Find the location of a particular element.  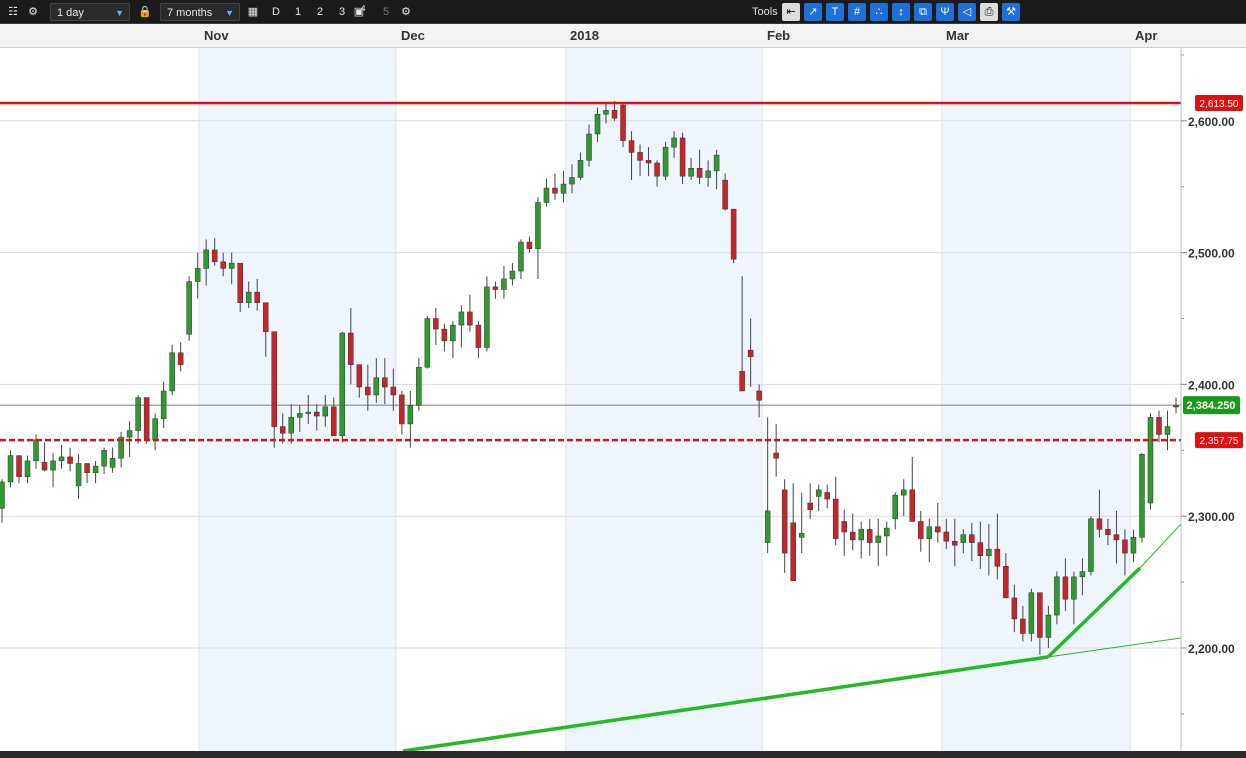

interval-dropdown: 1 day ▼ is located at coordinates (90, 12).